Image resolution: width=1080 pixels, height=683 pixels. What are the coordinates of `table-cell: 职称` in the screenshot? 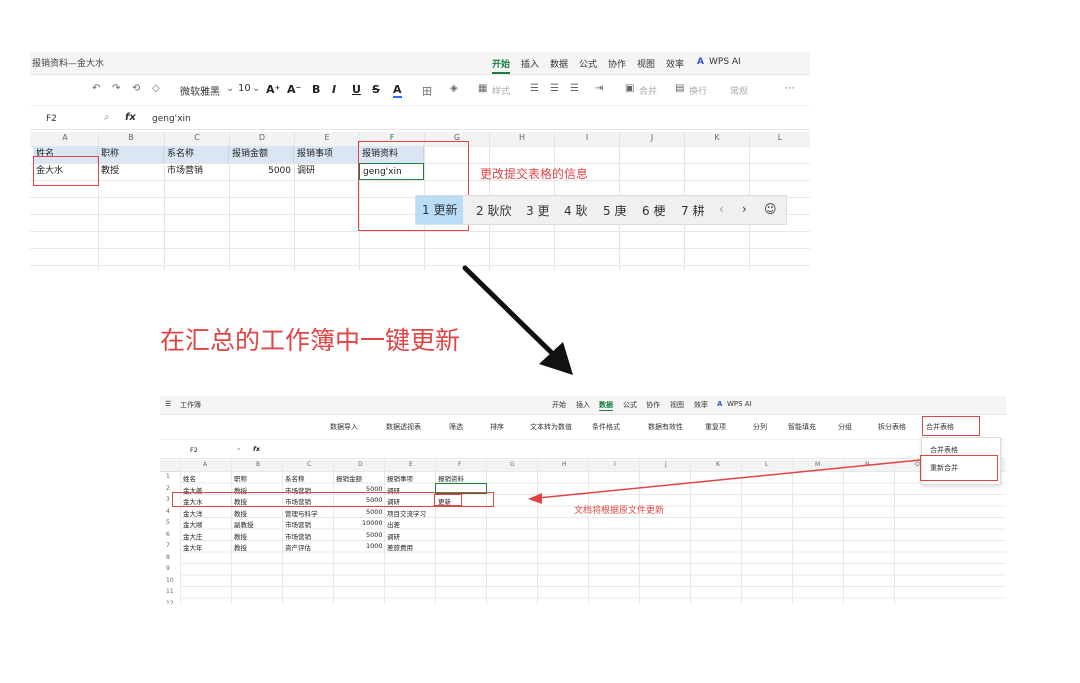 It's located at (240, 478).